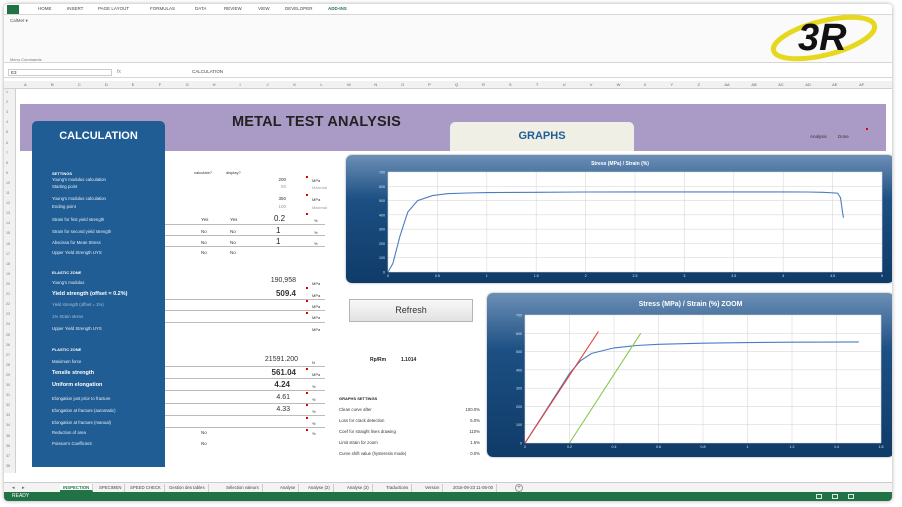 This screenshot has height=507, width=902. What do you see at coordinates (456, 84) in the screenshot?
I see `column-header: Q` at bounding box center [456, 84].